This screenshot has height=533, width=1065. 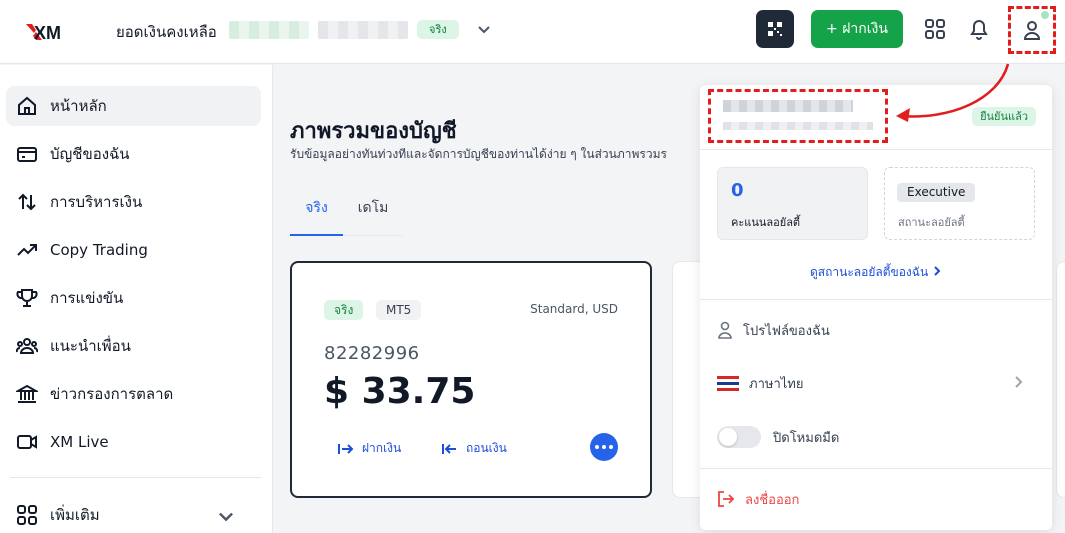 What do you see at coordinates (316, 214) in the screenshot?
I see `tab-real: จริง` at bounding box center [316, 214].